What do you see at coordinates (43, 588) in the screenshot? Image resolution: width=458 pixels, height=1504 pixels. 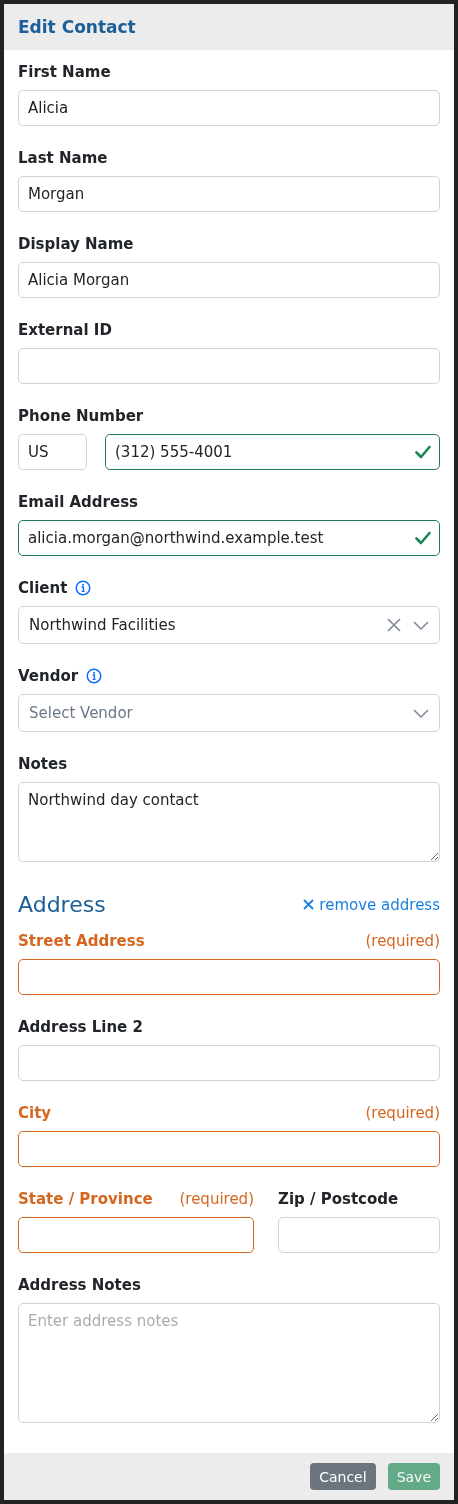 I see `field-label: Client` at bounding box center [43, 588].